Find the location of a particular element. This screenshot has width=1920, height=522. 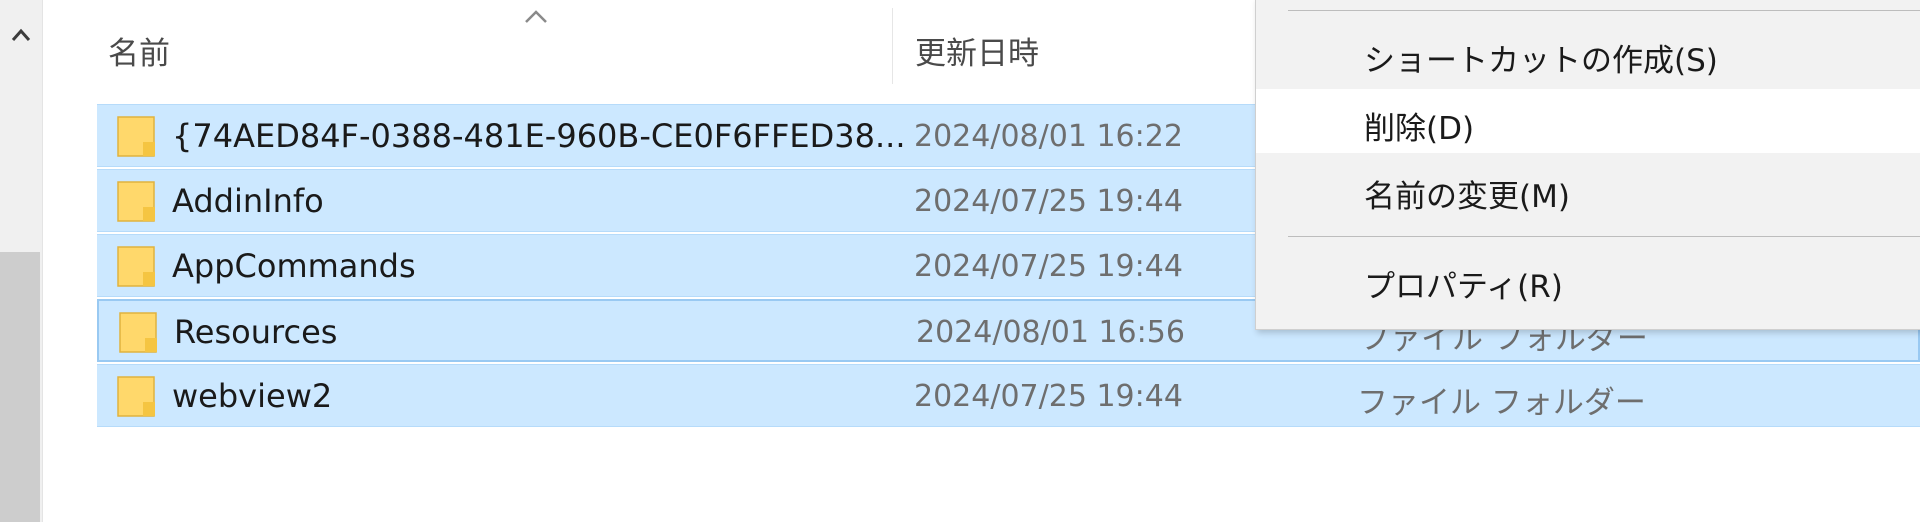

file-modified: 2024/08/01 16:22 is located at coordinates (1048, 136).